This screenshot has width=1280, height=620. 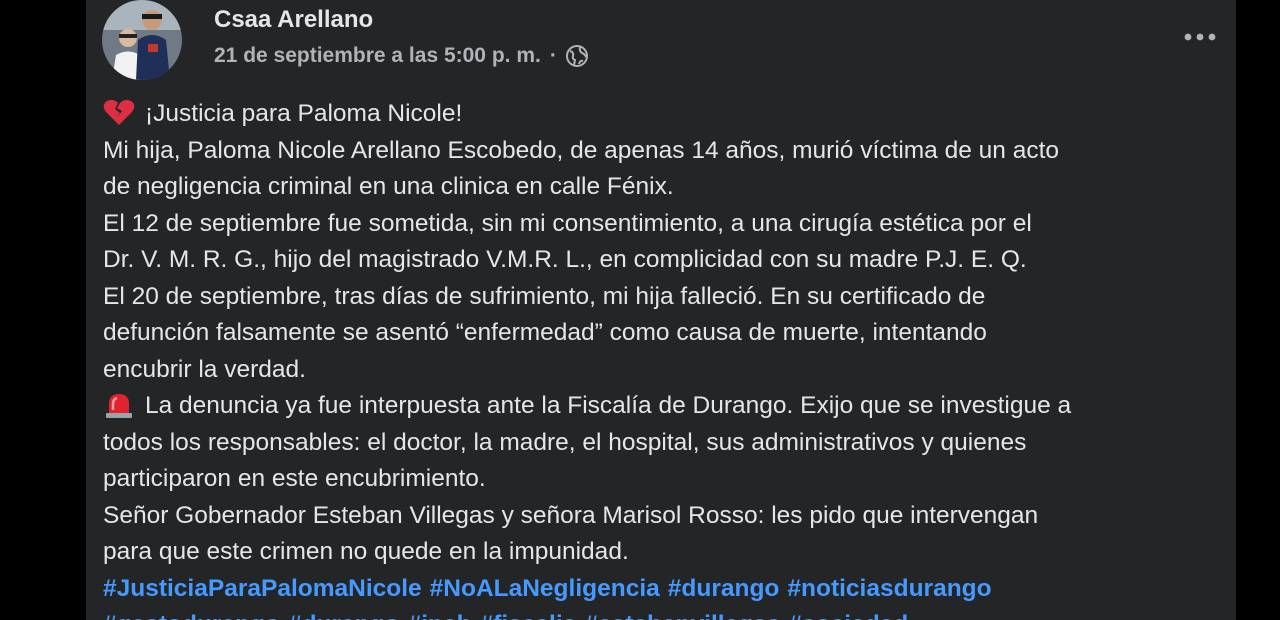 What do you see at coordinates (119, 112) in the screenshot?
I see `broken-heart-icon` at bounding box center [119, 112].